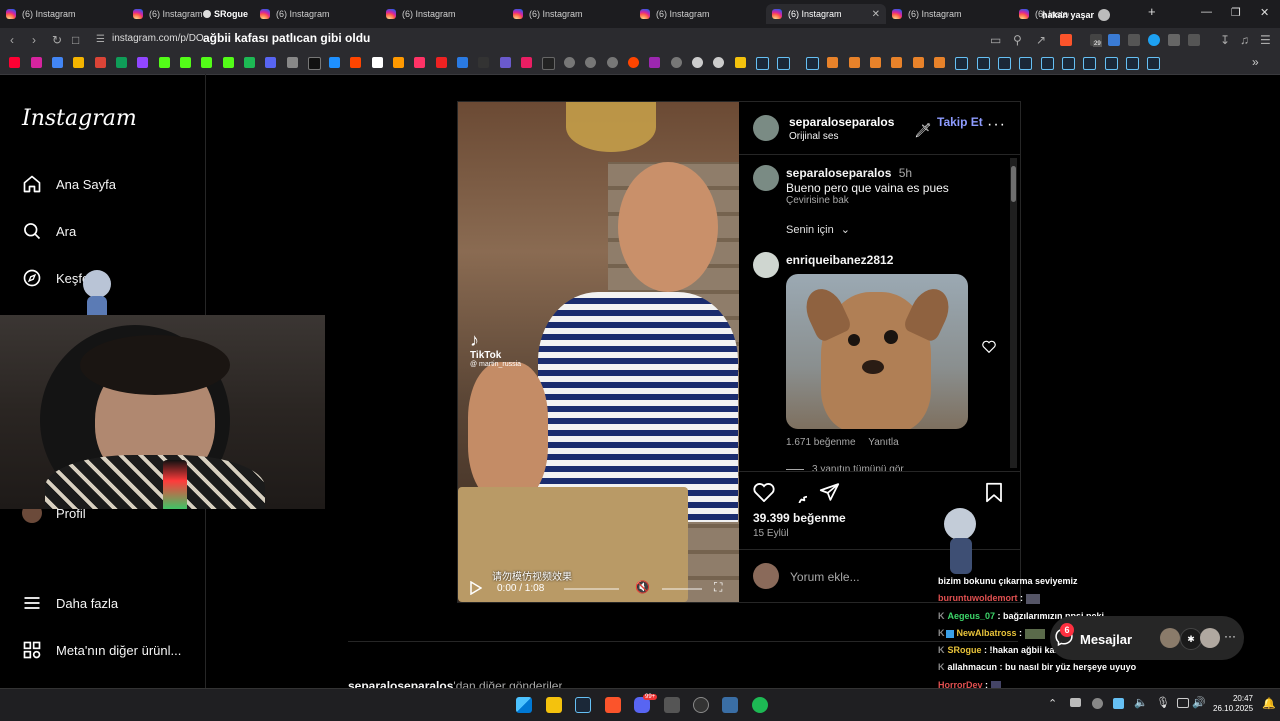  What do you see at coordinates (57, 40) in the screenshot?
I see `reload-icon: ↻` at bounding box center [57, 40].